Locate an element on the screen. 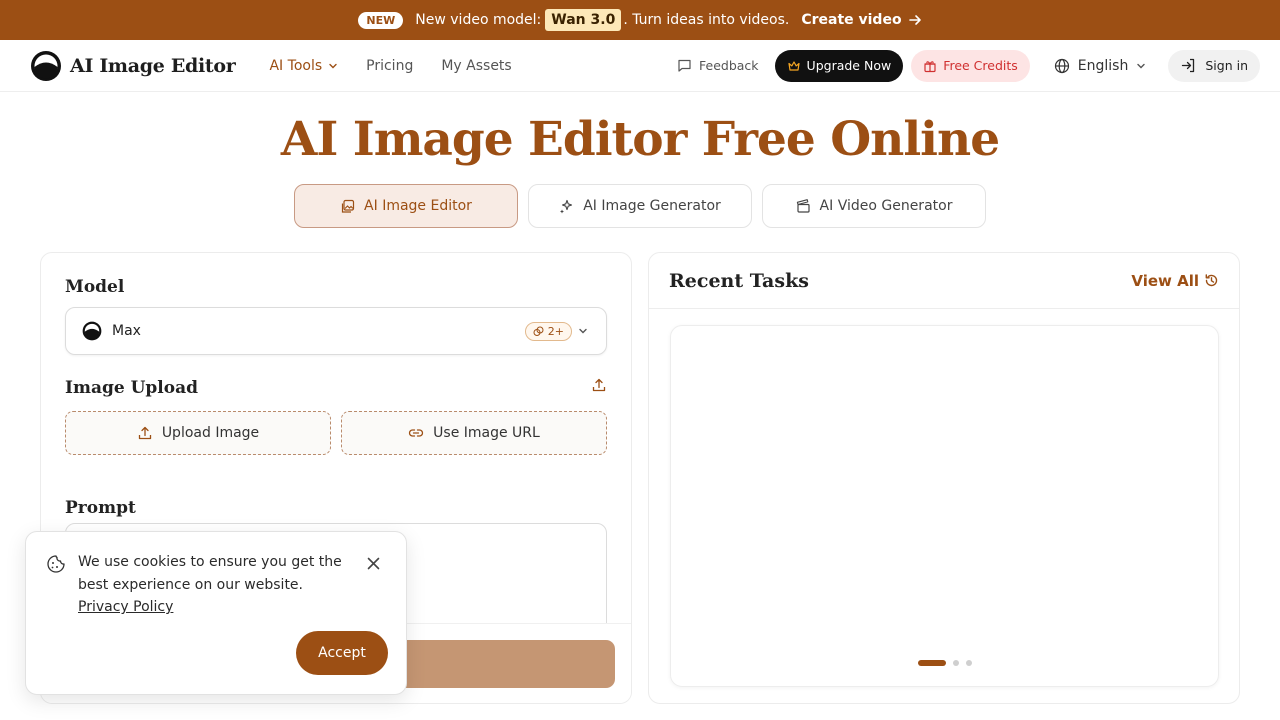  nav-links: AI Tools Pricing My Assets is located at coordinates (390, 66).